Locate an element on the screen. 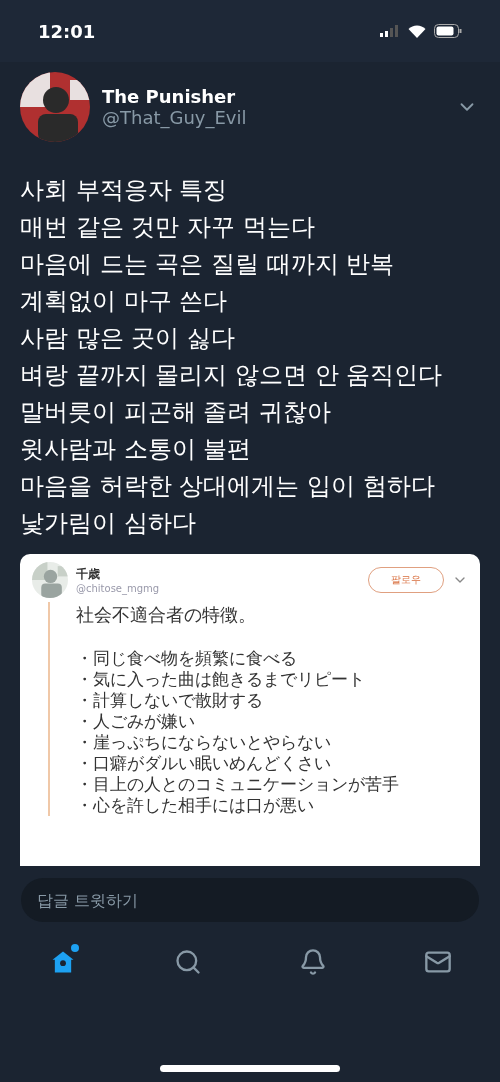 The image size is (500, 1082). follow-button: 팔로우 is located at coordinates (406, 580).